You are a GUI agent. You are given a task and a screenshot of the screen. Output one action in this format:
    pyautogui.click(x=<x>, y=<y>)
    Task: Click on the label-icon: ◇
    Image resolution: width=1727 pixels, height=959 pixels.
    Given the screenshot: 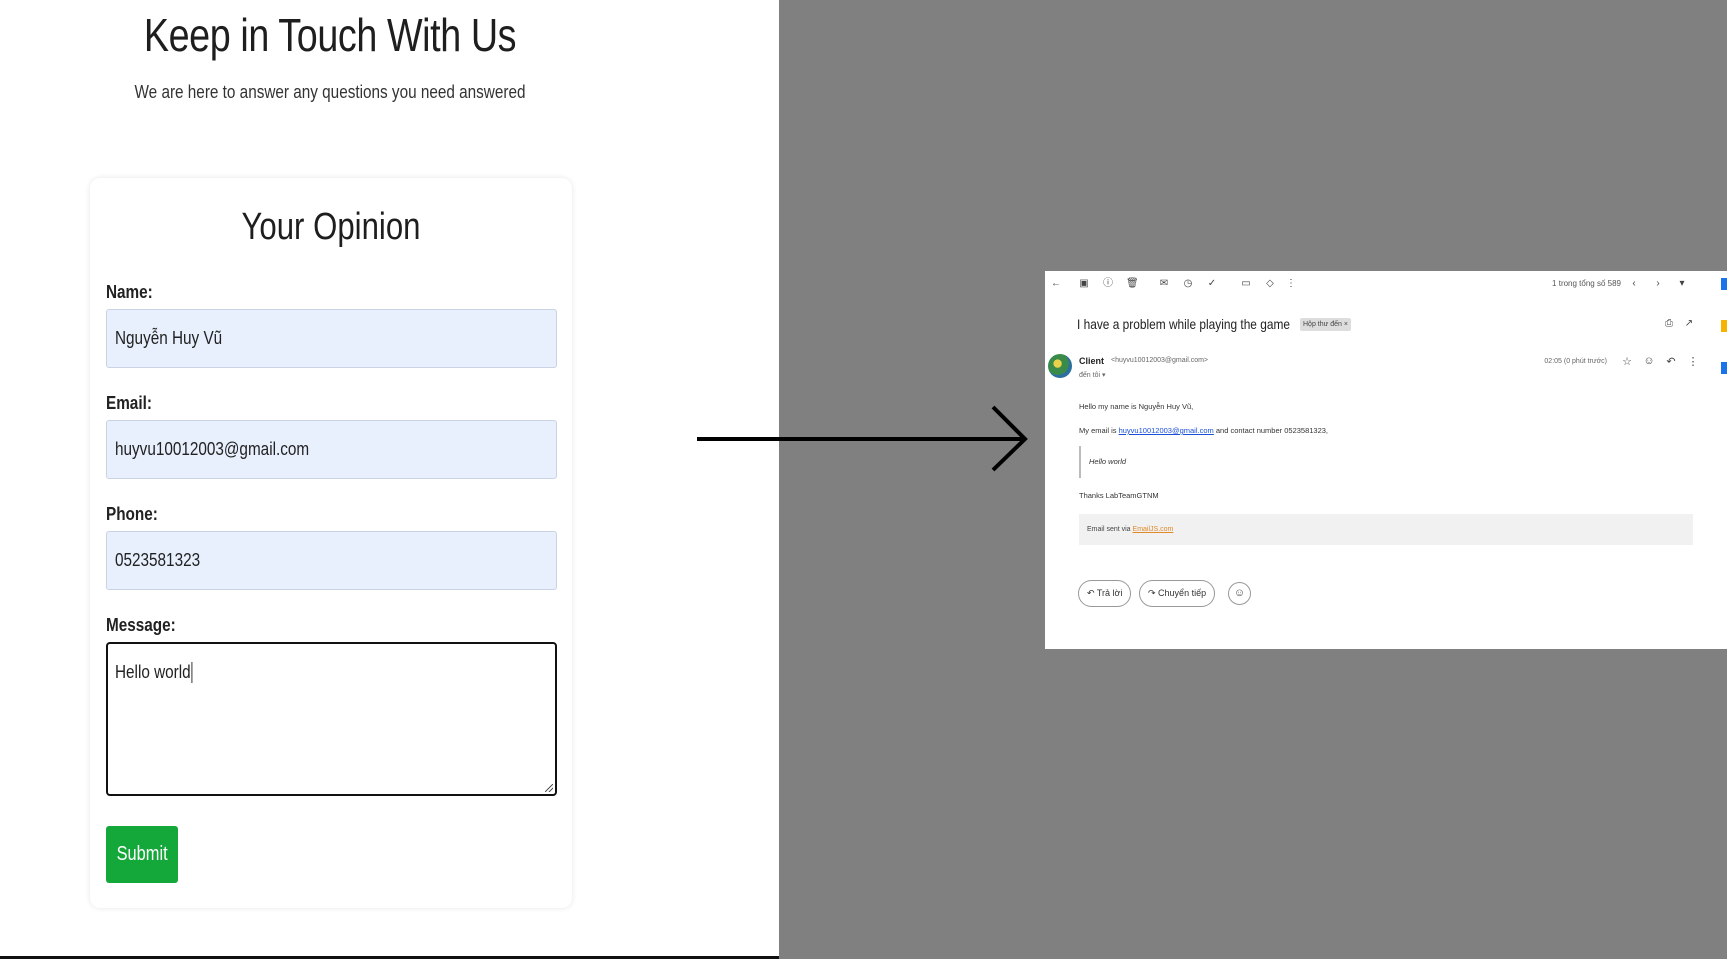 What is the action you would take?
    pyautogui.click(x=1270, y=284)
    